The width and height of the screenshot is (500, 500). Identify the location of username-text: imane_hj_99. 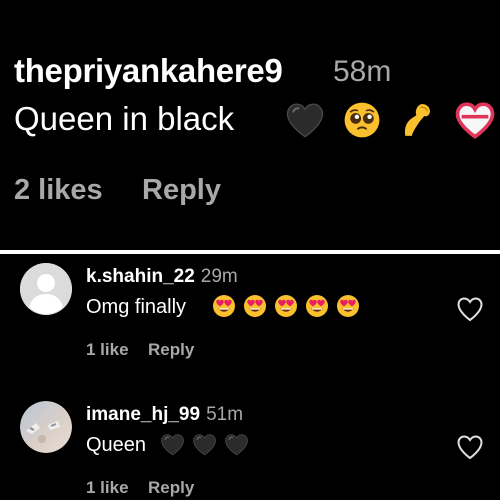
(143, 414).